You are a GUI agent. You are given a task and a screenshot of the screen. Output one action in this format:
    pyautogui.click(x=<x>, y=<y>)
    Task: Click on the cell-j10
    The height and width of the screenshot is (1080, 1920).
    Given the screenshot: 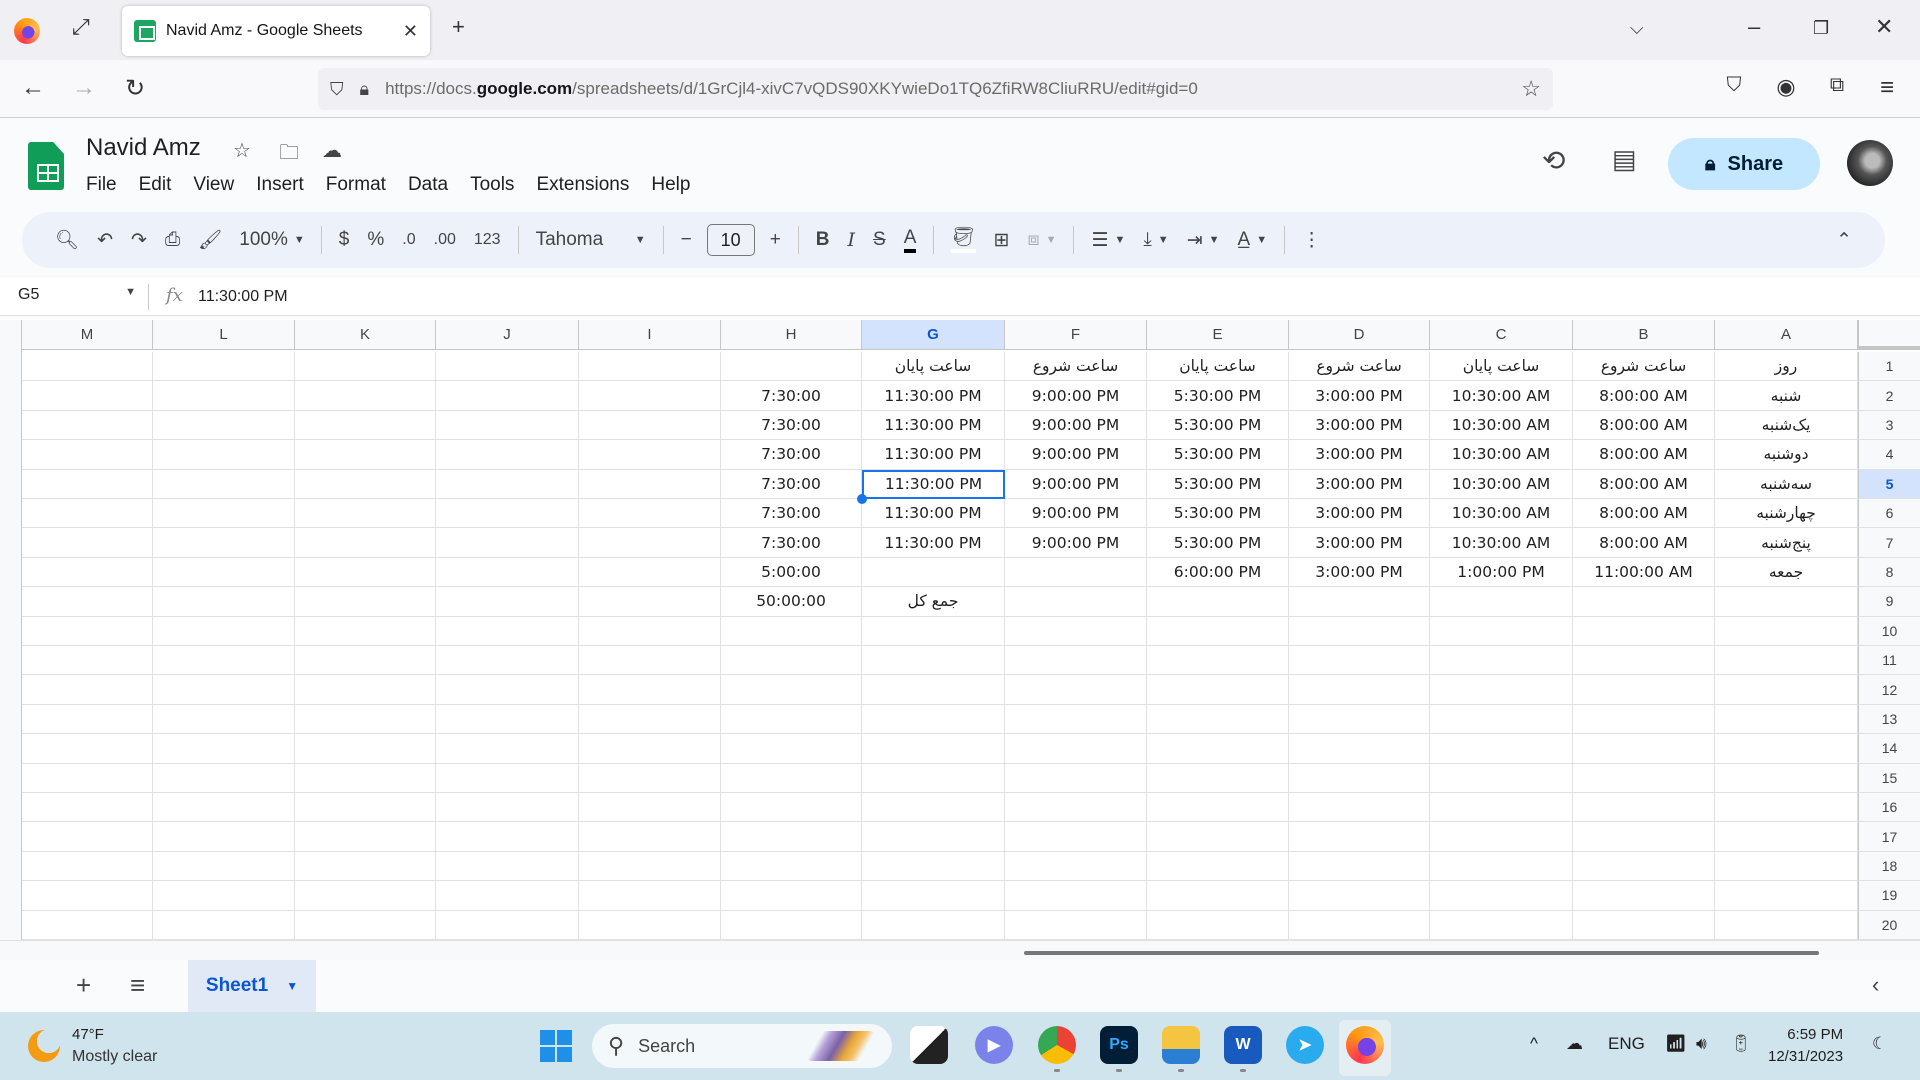 What is the action you would take?
    pyautogui.click(x=507, y=631)
    